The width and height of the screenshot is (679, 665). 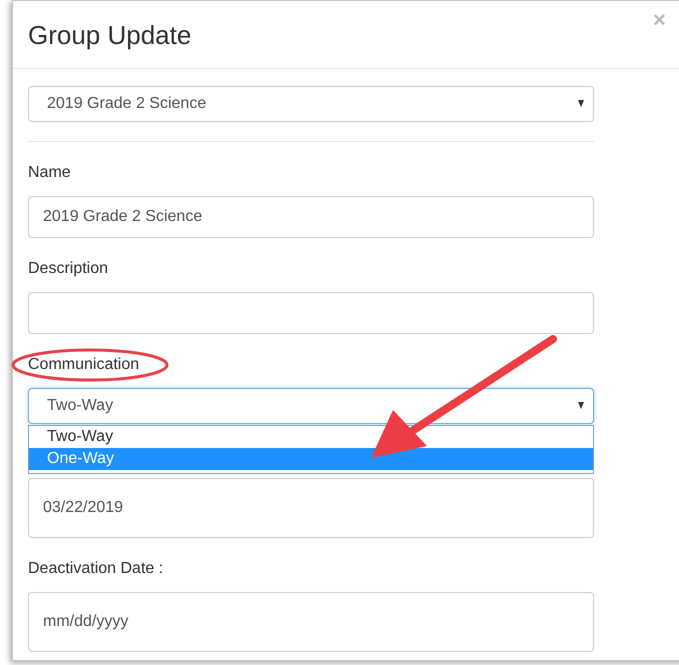 What do you see at coordinates (311, 406) in the screenshot?
I see `communication-select: Two-Way` at bounding box center [311, 406].